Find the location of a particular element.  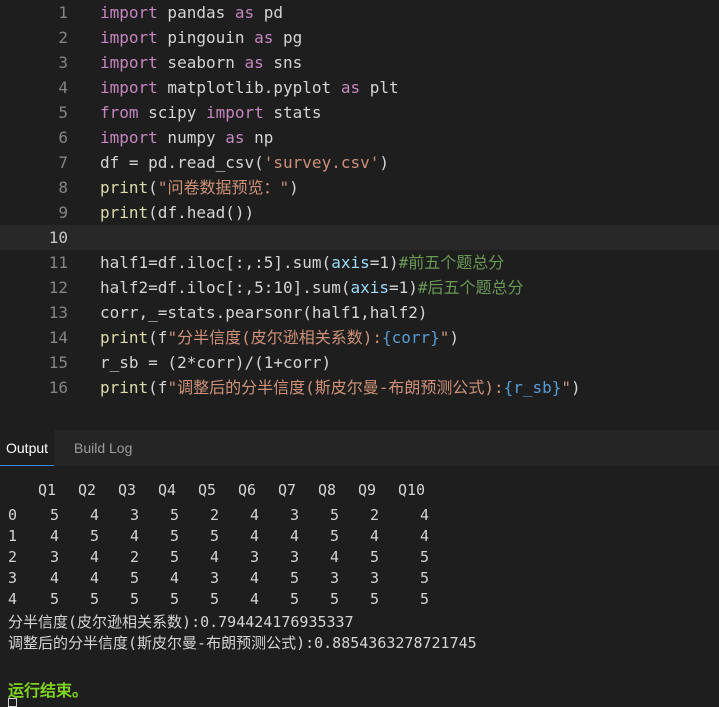

line-number: 8 is located at coordinates (63, 187).